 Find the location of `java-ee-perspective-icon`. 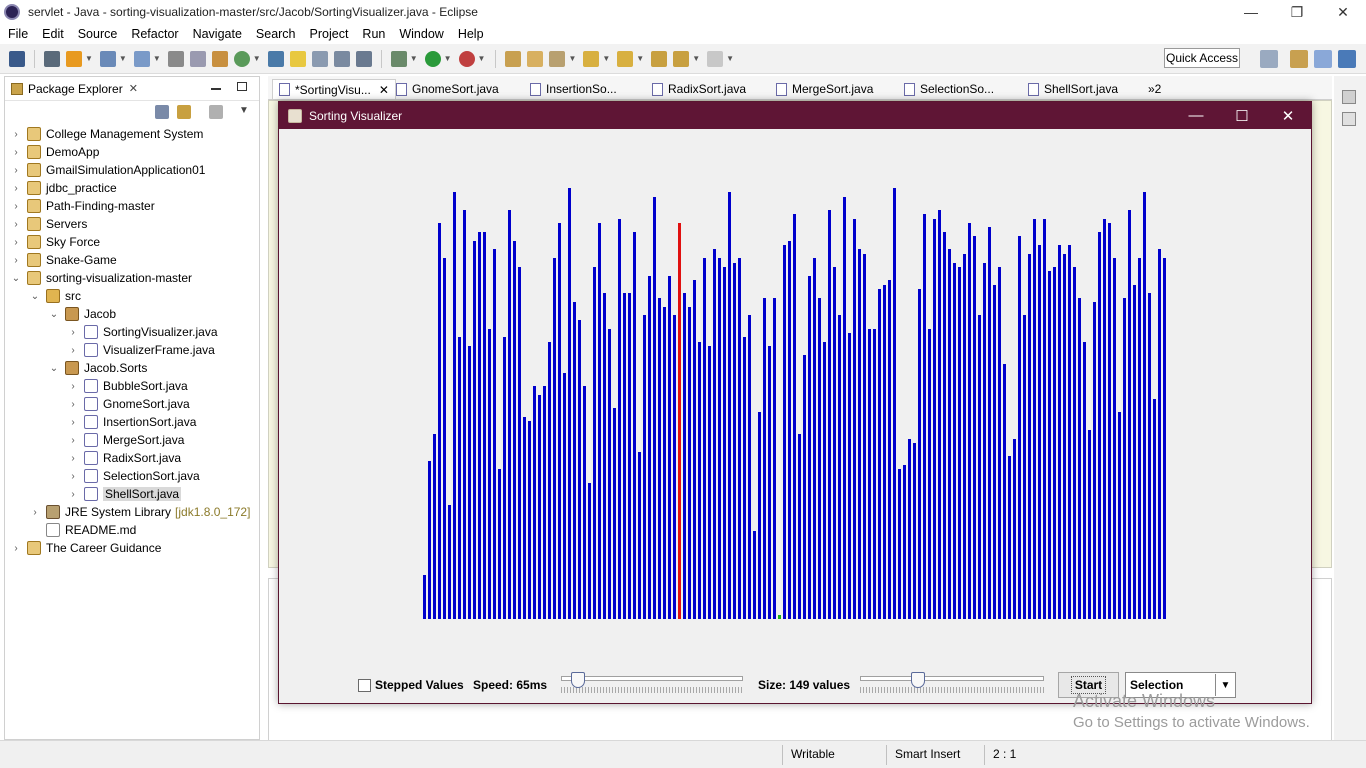

java-ee-perspective-icon is located at coordinates (1299, 59).